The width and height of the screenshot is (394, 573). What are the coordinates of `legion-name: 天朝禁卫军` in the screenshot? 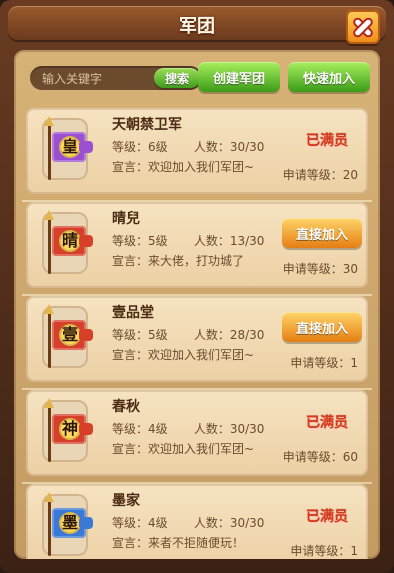 It's located at (147, 125).